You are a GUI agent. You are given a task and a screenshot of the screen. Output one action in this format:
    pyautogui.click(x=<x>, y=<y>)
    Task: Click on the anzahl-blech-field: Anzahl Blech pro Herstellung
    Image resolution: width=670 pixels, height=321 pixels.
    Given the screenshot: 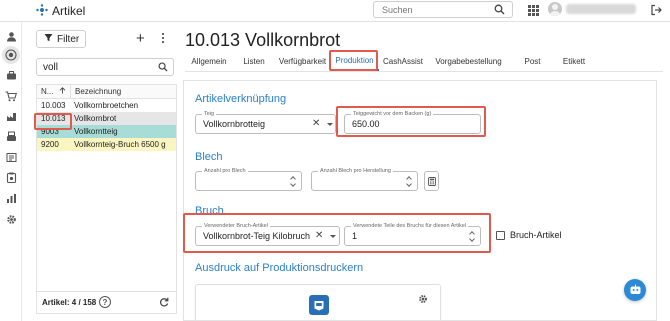 What is the action you would take?
    pyautogui.click(x=364, y=179)
    